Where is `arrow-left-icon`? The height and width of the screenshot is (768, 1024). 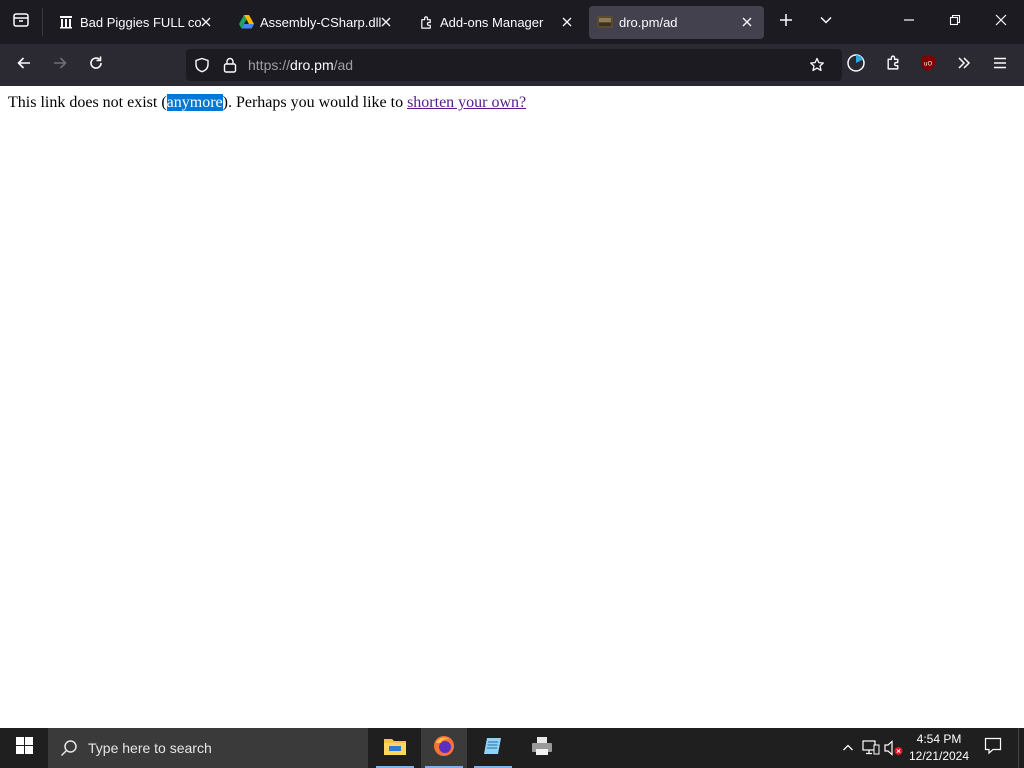
arrow-left-icon is located at coordinates (24, 65).